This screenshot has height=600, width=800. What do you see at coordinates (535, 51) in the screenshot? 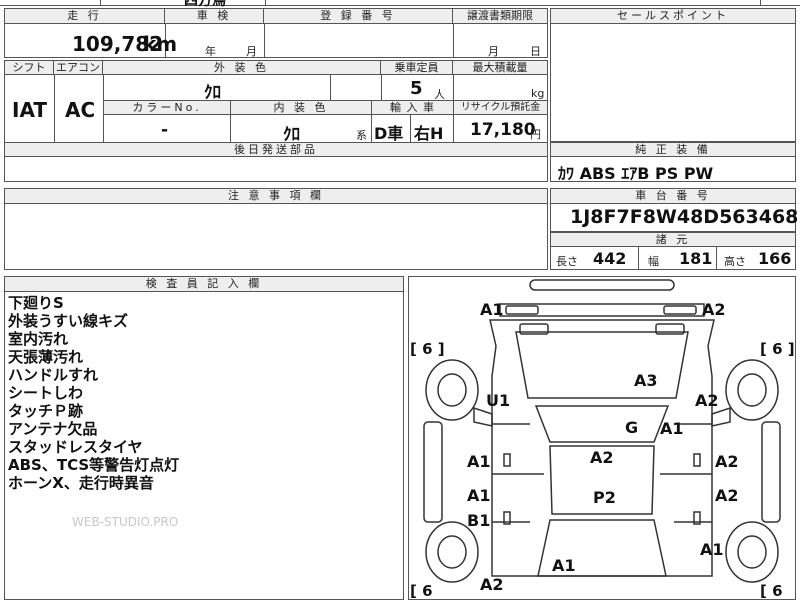
I see `transfer-day-unit: 日` at bounding box center [535, 51].